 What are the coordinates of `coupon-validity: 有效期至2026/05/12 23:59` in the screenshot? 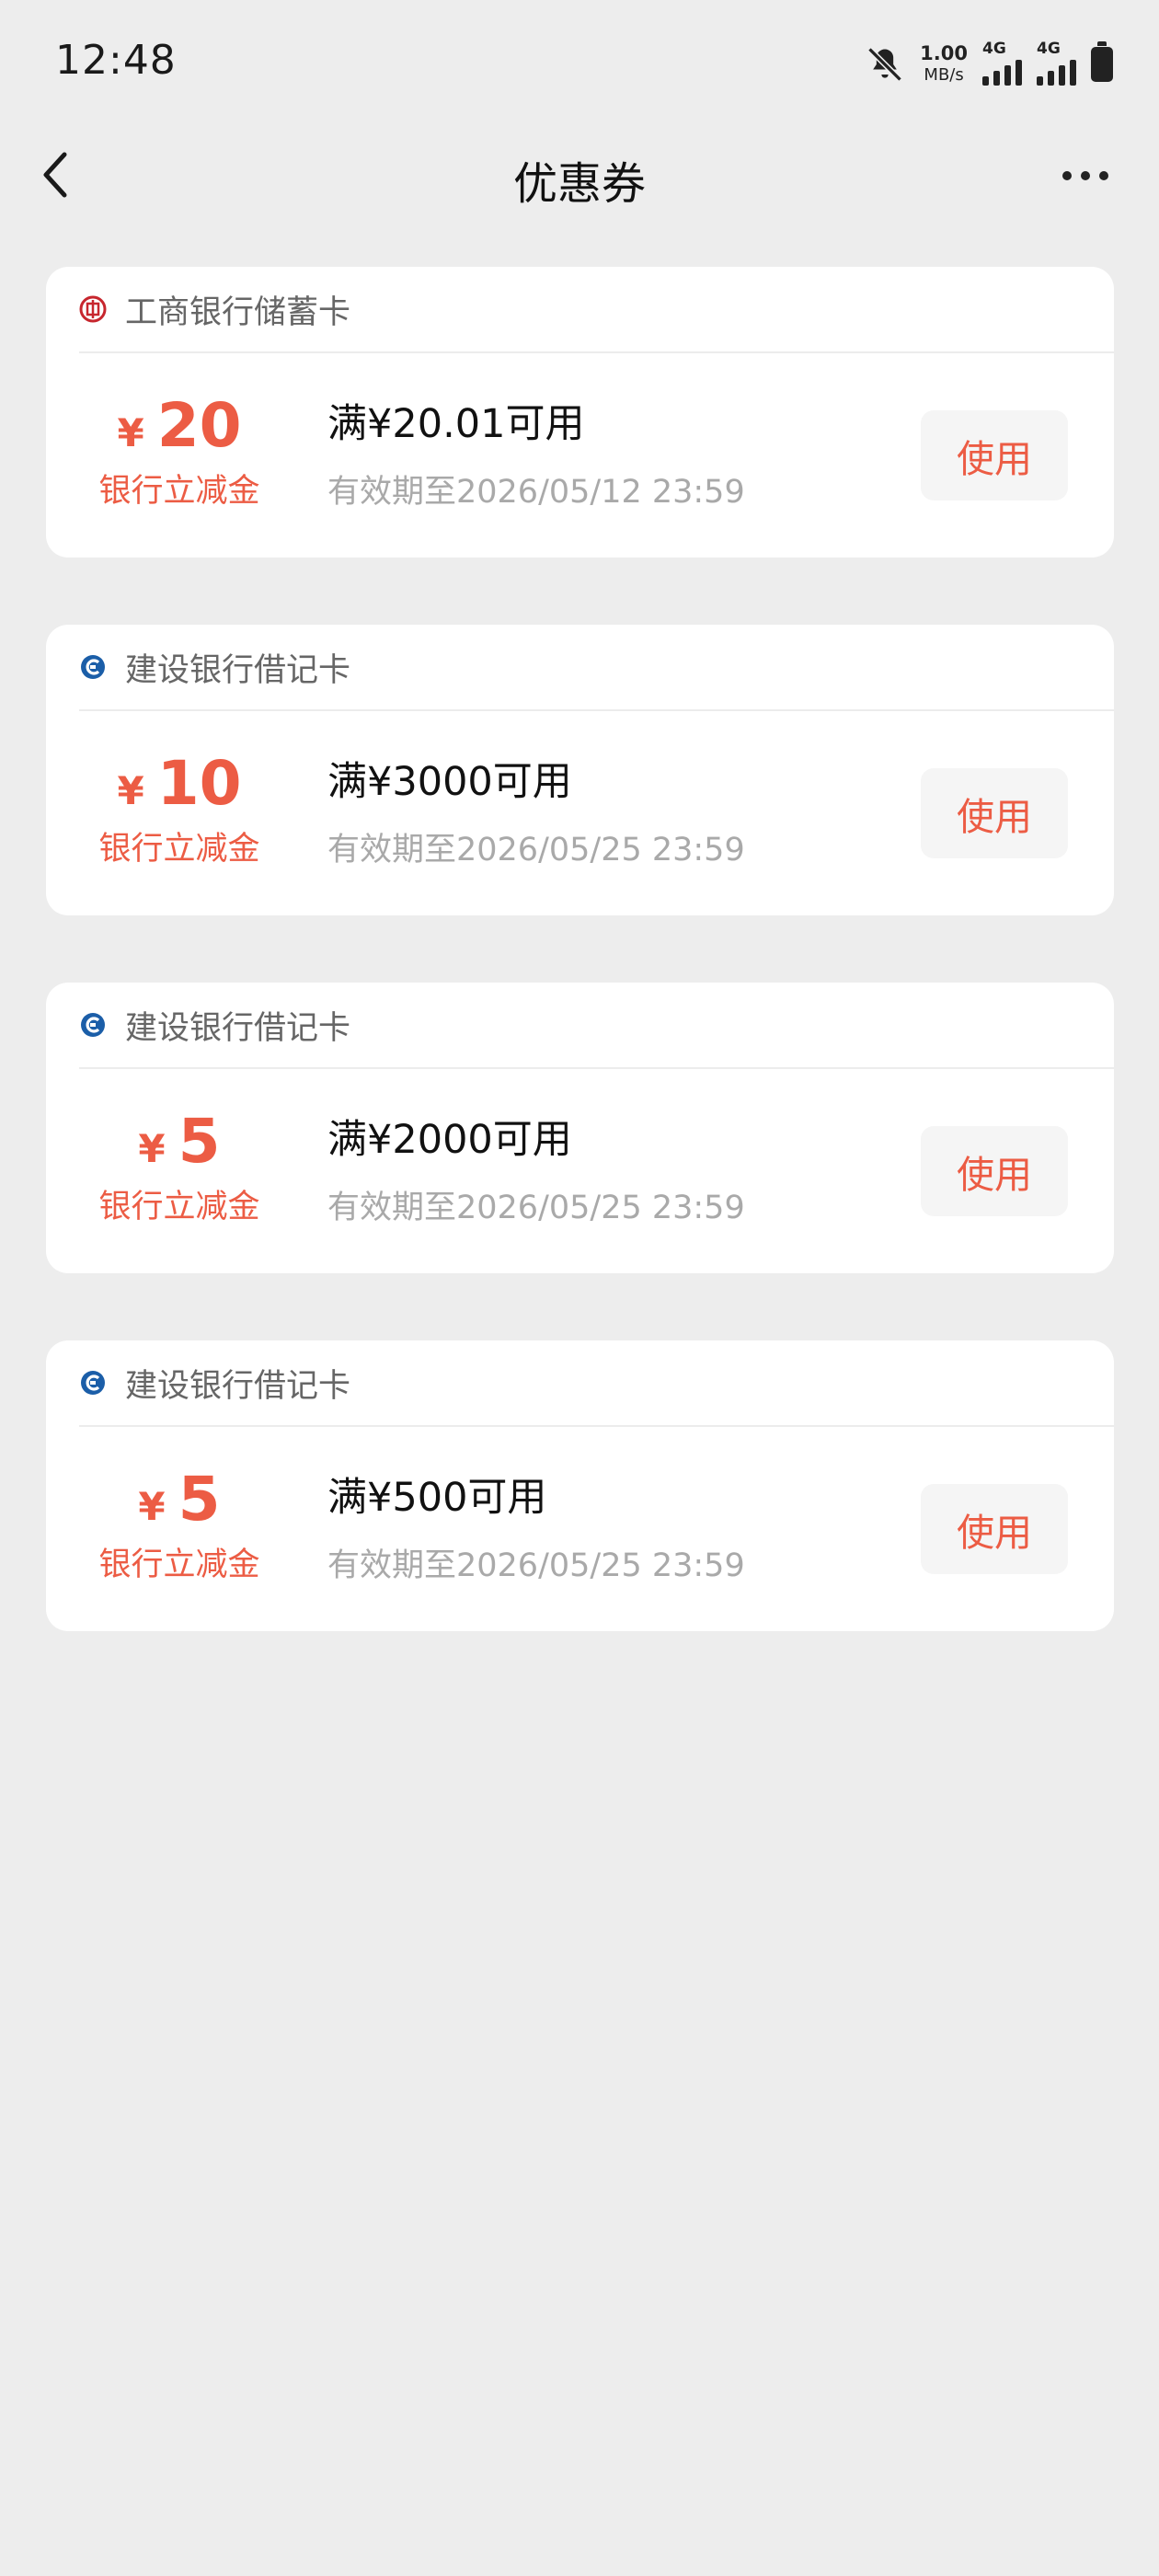 It's located at (536, 493).